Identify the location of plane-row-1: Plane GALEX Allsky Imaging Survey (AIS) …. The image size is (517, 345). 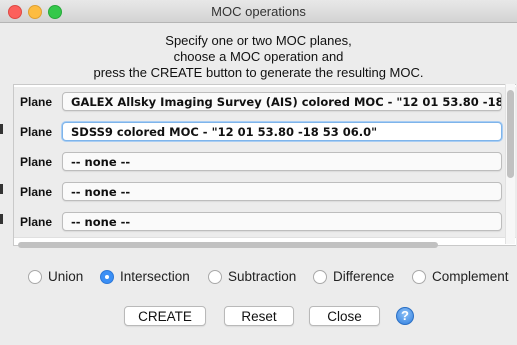
(265, 102).